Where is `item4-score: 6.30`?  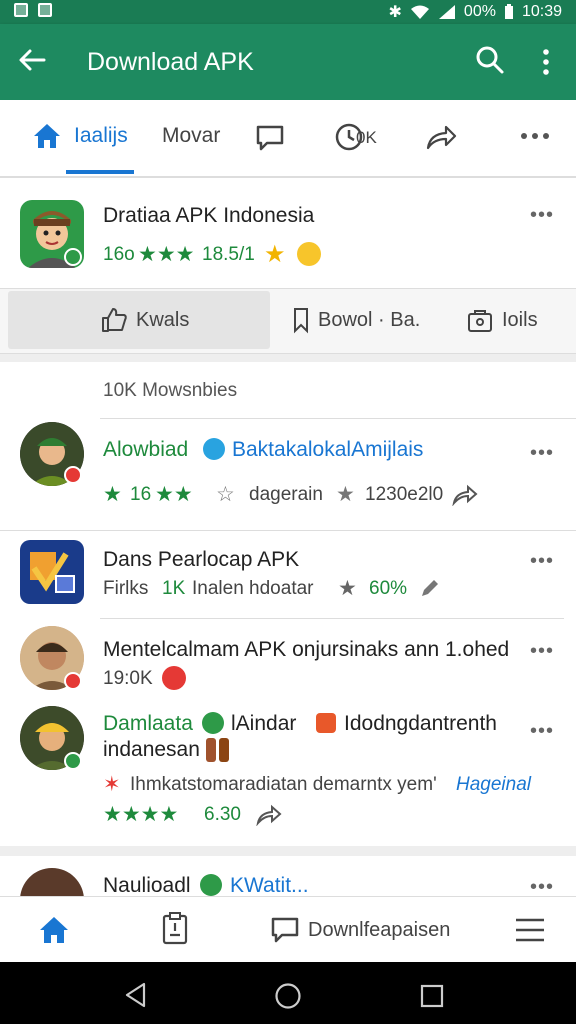
item4-score: 6.30 is located at coordinates (222, 814).